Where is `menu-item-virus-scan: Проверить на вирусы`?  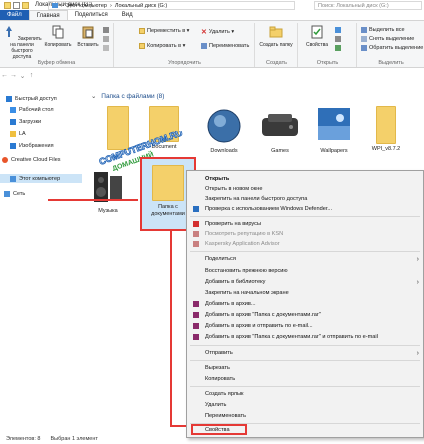 menu-item-virus-scan: Проверить на вирусы is located at coordinates (305, 224).